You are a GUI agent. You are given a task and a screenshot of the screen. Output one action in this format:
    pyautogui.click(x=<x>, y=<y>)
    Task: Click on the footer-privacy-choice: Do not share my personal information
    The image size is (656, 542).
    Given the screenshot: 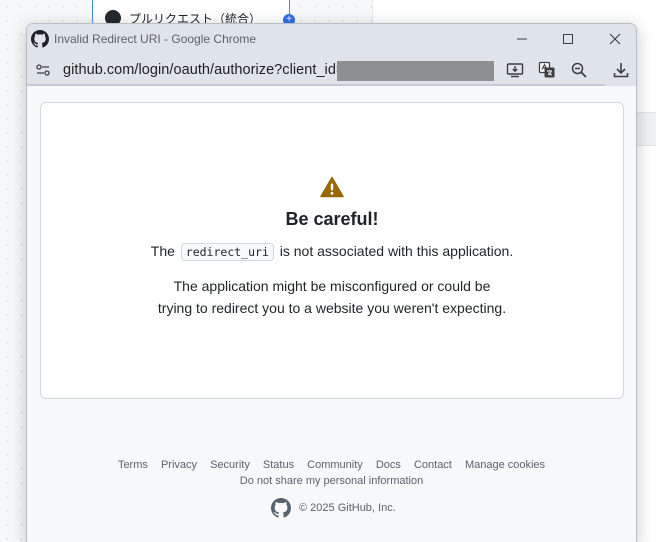 What is the action you would take?
    pyautogui.click(x=331, y=481)
    